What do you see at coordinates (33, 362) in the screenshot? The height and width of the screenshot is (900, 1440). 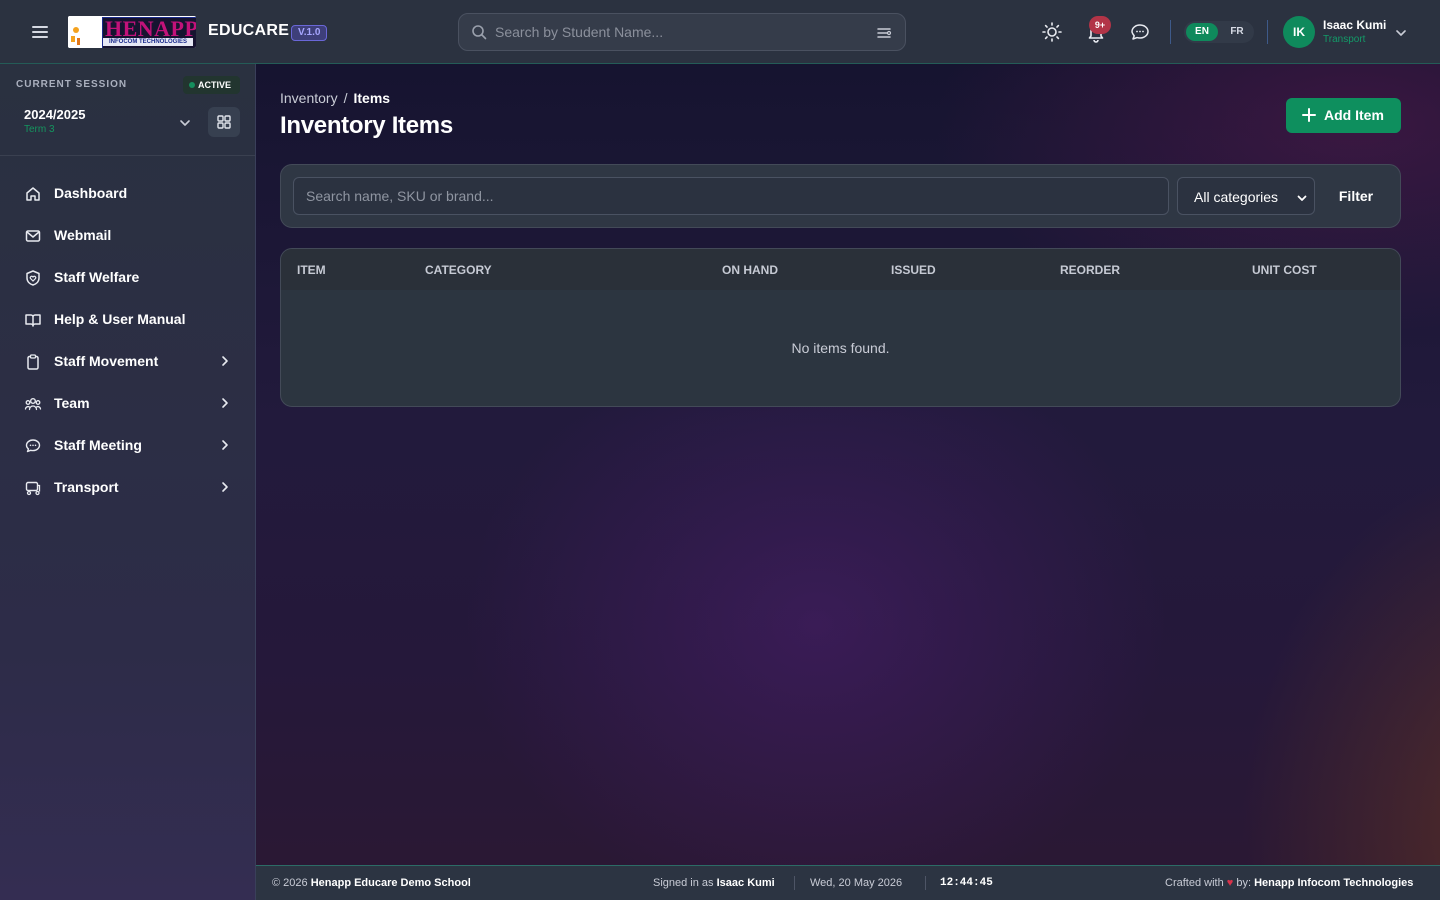 I see `clipboard-icon` at bounding box center [33, 362].